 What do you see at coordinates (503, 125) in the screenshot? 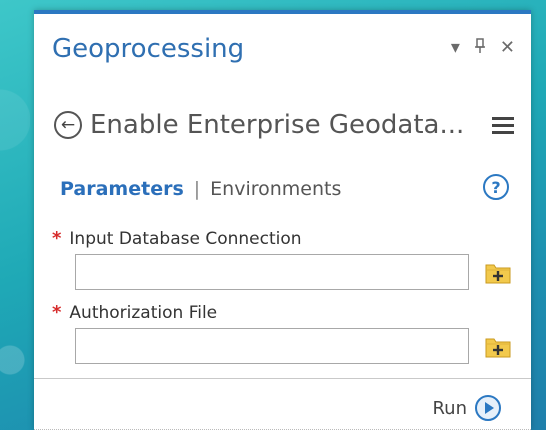
I see `hamburger-menu-icon` at bounding box center [503, 125].